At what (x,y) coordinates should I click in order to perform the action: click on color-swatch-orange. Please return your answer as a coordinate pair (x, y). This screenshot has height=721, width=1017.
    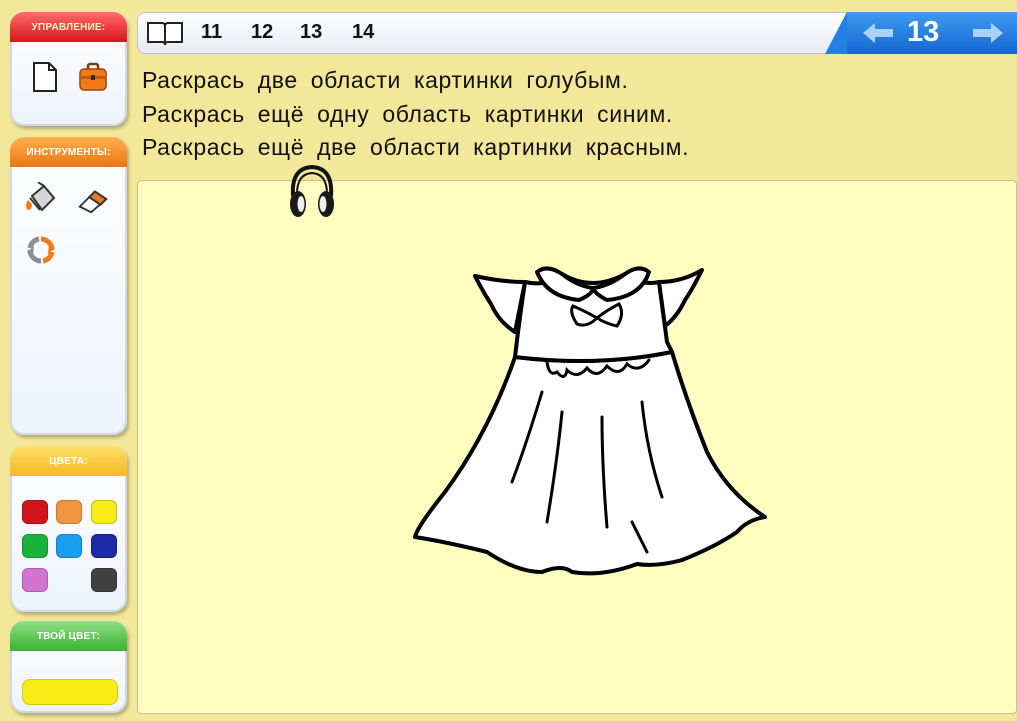
    Looking at the image, I should click on (69, 512).